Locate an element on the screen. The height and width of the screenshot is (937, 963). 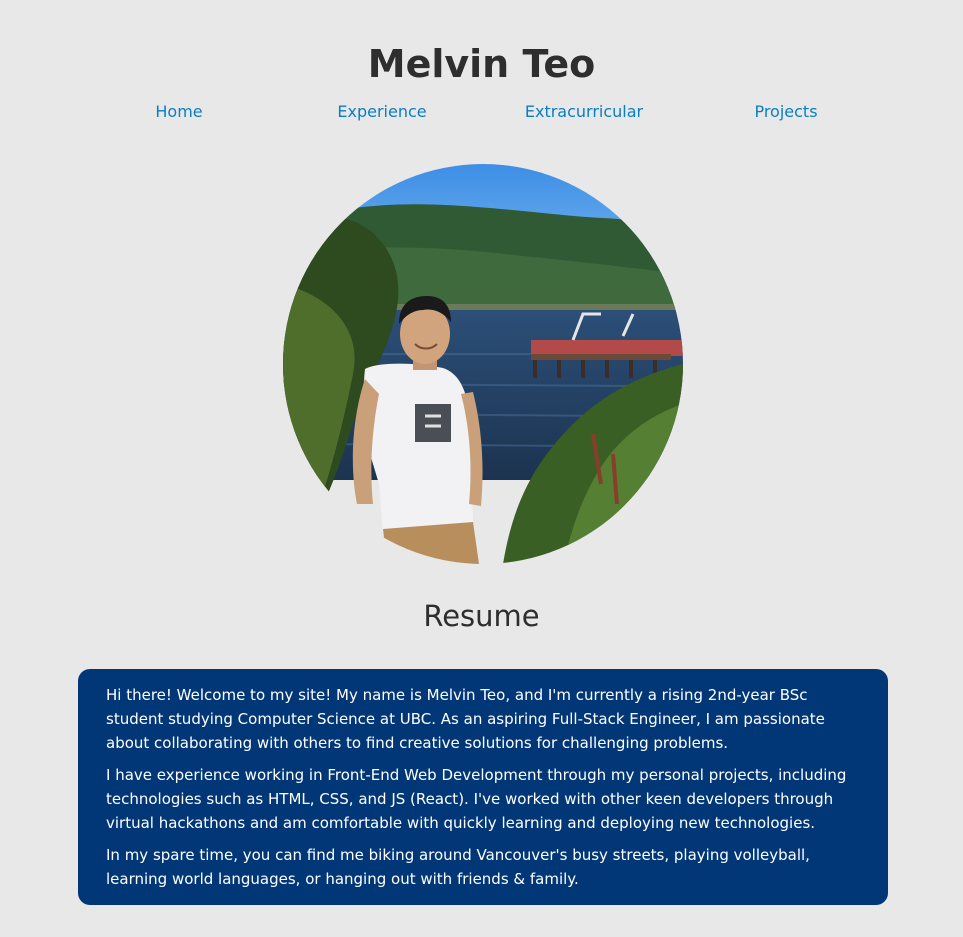
resume-link: Resume is located at coordinates (481, 616).